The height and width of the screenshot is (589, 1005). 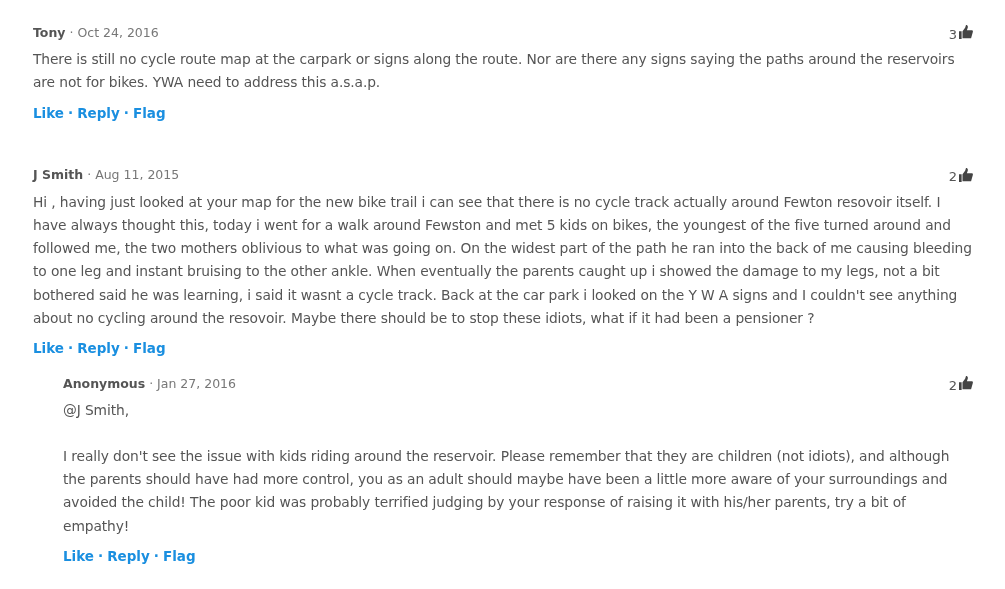 What do you see at coordinates (49, 32) in the screenshot?
I see `author-name: Tony` at bounding box center [49, 32].